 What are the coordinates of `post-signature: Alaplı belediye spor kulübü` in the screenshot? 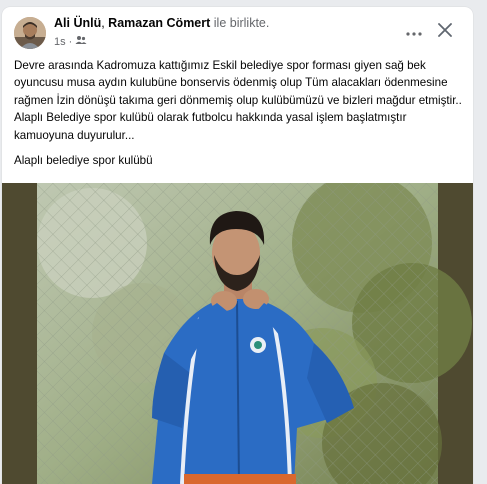 It's located at (83, 161).